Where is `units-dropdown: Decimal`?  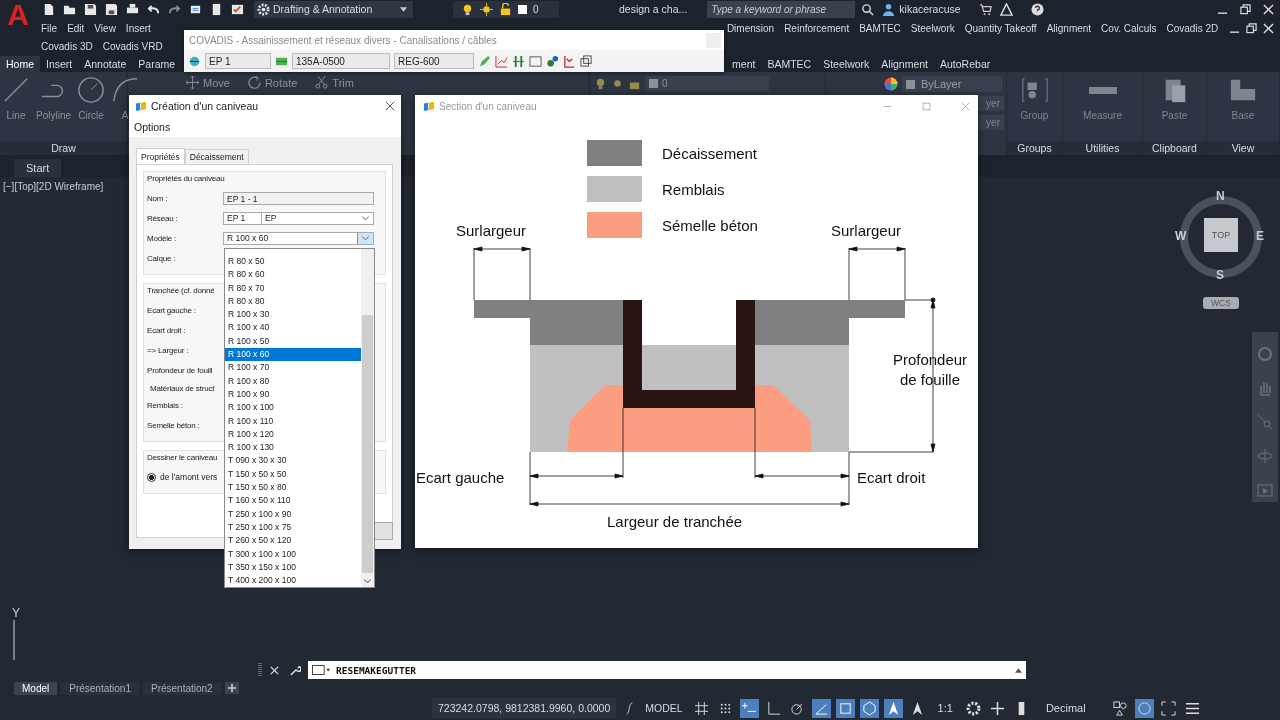
units-dropdown: Decimal is located at coordinates (1065, 708).